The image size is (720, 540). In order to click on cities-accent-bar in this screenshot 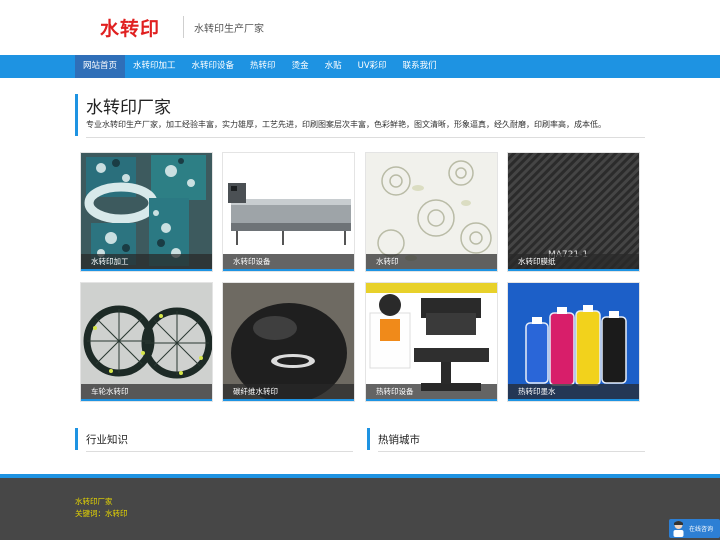, I will do `click(368, 439)`.